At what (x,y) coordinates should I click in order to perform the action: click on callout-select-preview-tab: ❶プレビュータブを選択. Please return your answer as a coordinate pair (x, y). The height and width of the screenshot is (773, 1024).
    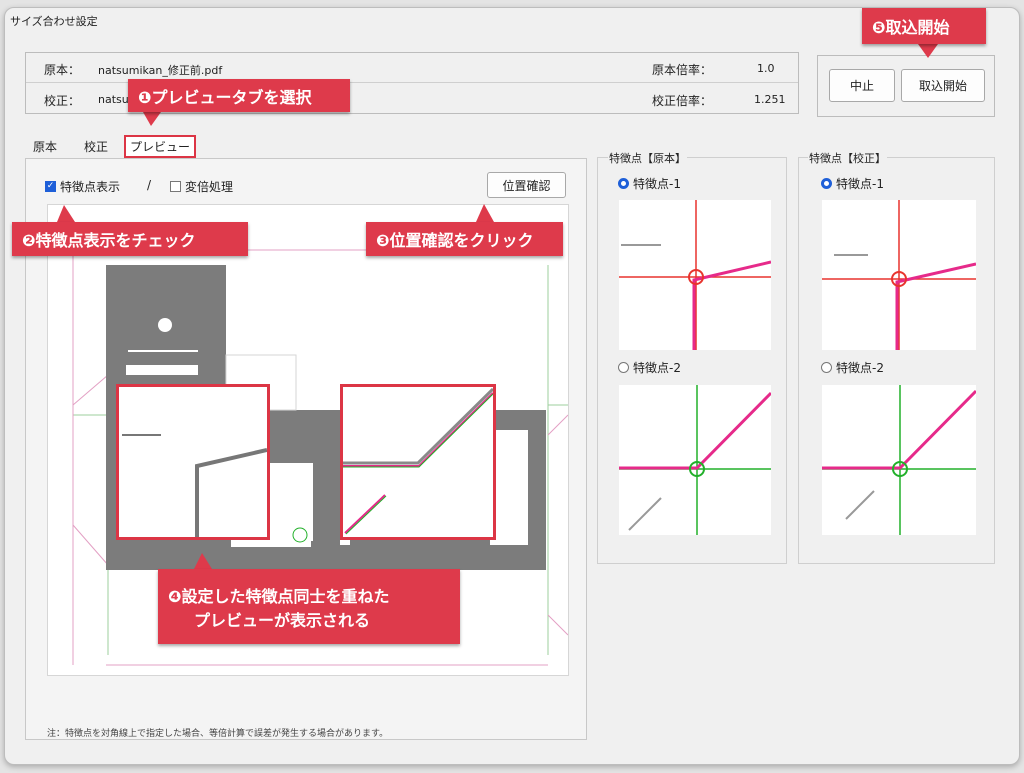
    Looking at the image, I should click on (239, 95).